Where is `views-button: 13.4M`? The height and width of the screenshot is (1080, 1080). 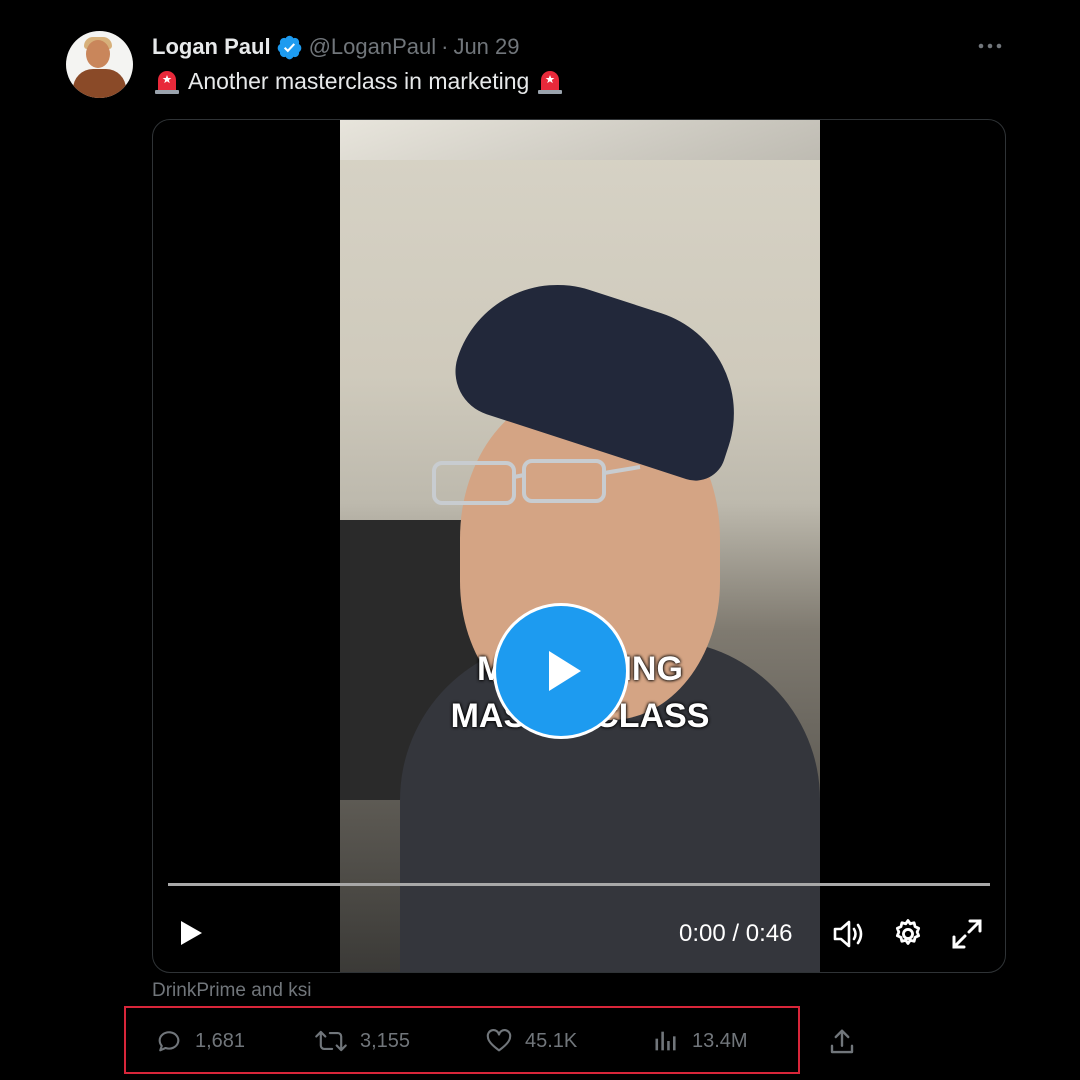
views-button: 13.4M is located at coordinates (700, 1041).